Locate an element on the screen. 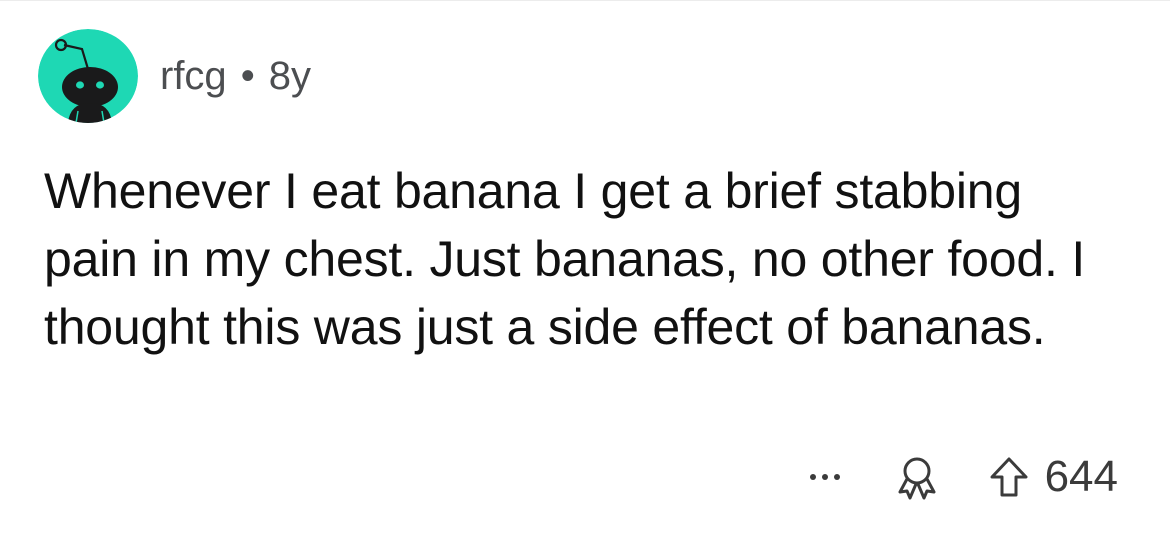 The image size is (1170, 533). upvote-arrow-icon is located at coordinates (1009, 477).